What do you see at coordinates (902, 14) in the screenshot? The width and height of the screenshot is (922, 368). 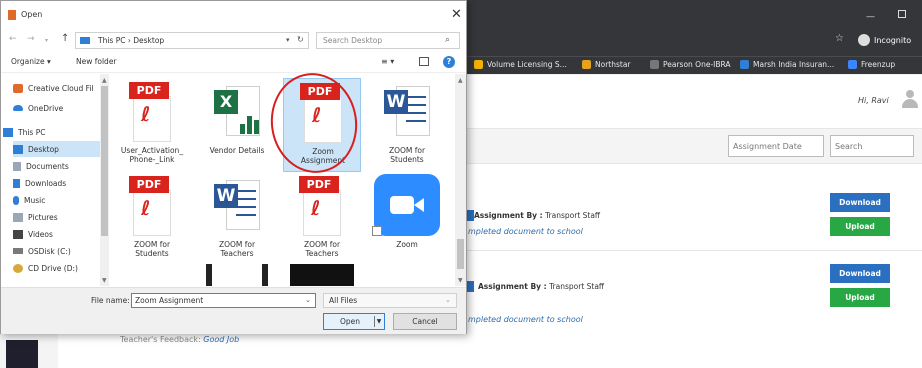 I see `maximize-button` at bounding box center [902, 14].